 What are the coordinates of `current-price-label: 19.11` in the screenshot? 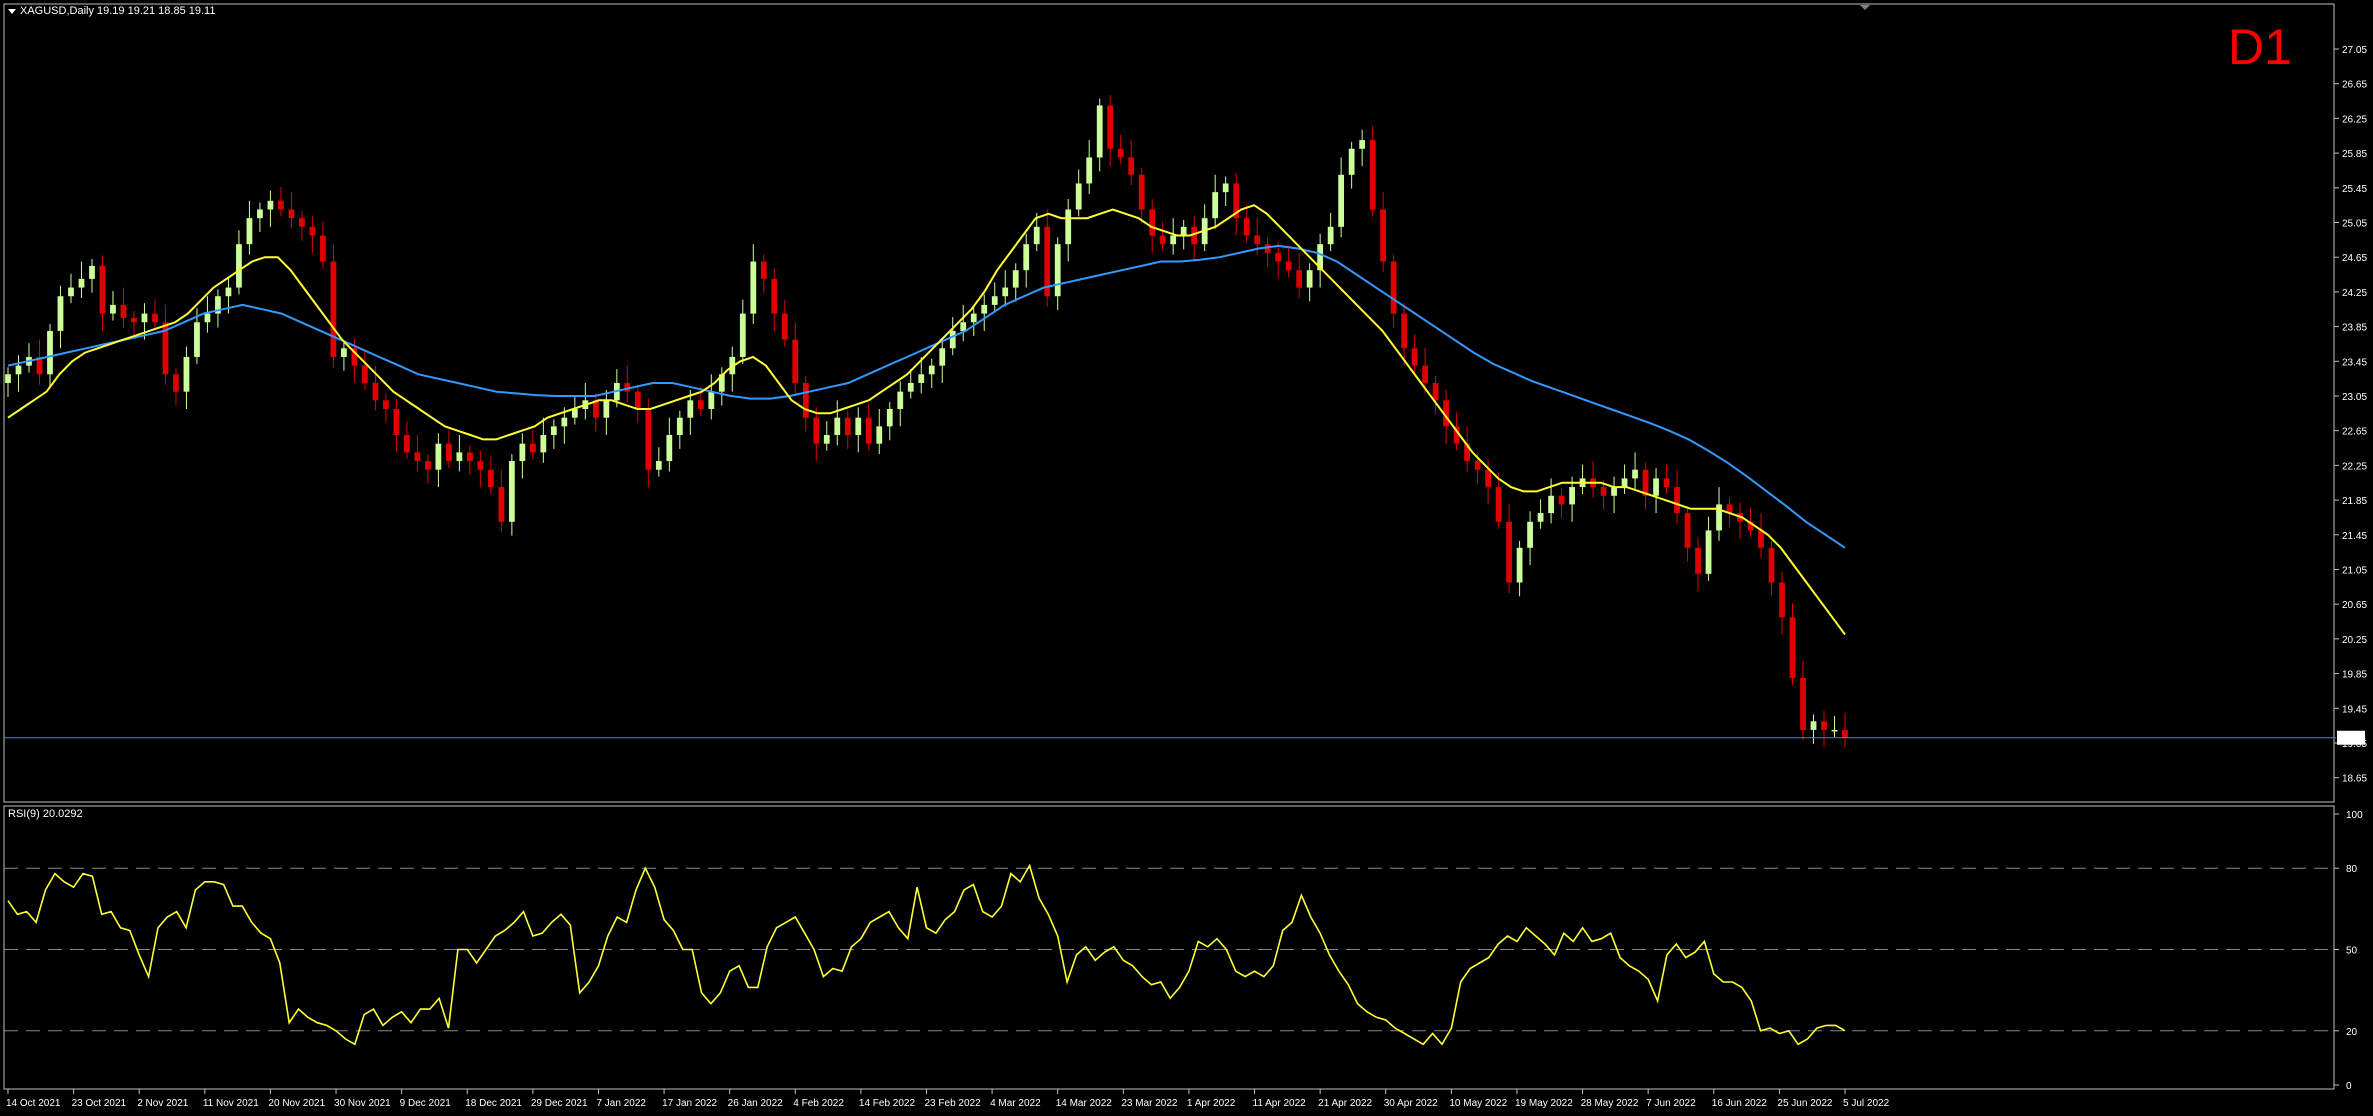 It's located at (2352, 739).